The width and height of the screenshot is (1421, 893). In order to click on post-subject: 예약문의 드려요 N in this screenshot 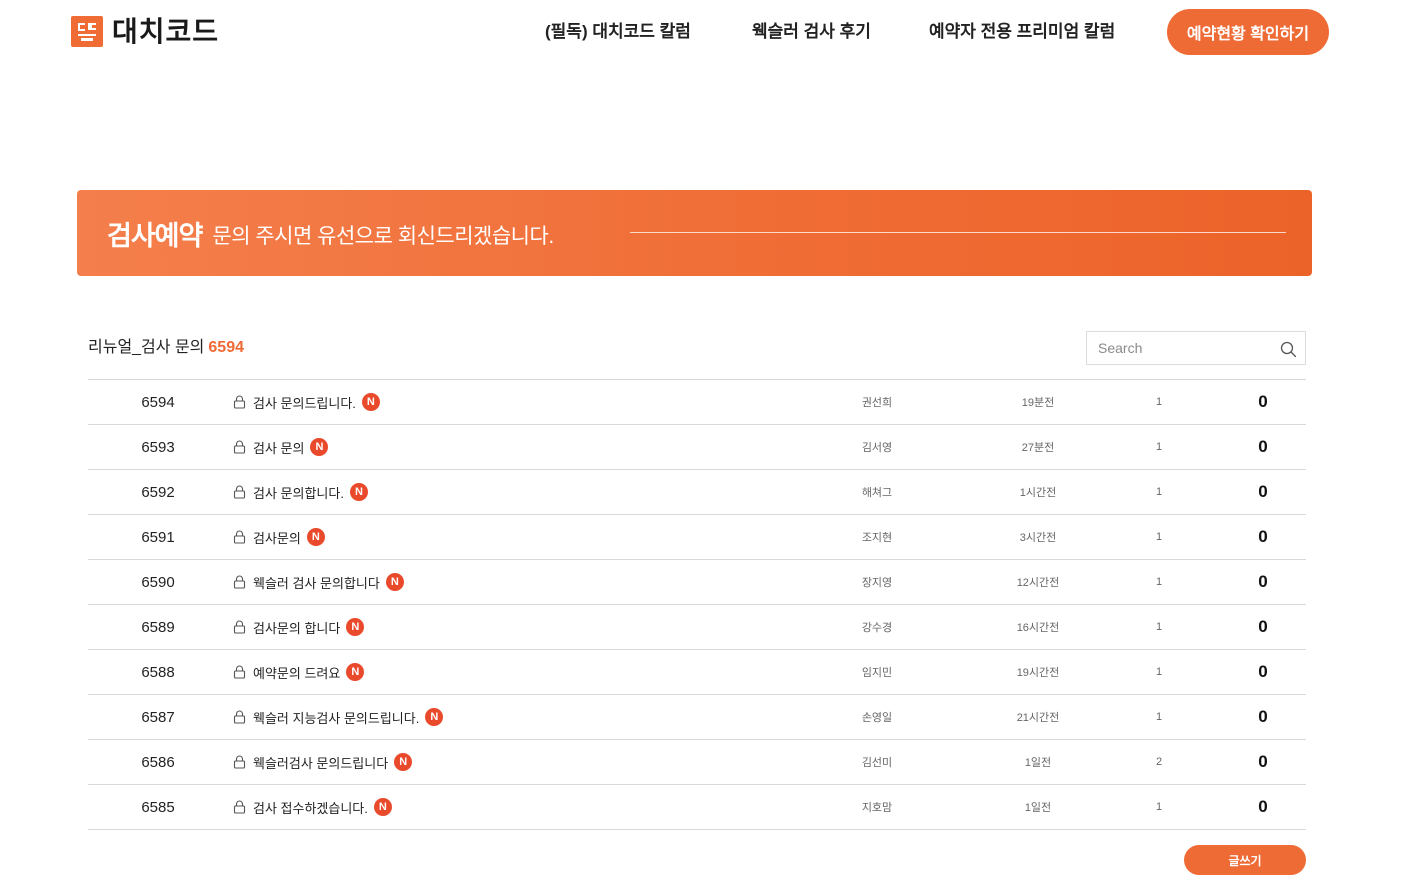, I will do `click(299, 672)`.